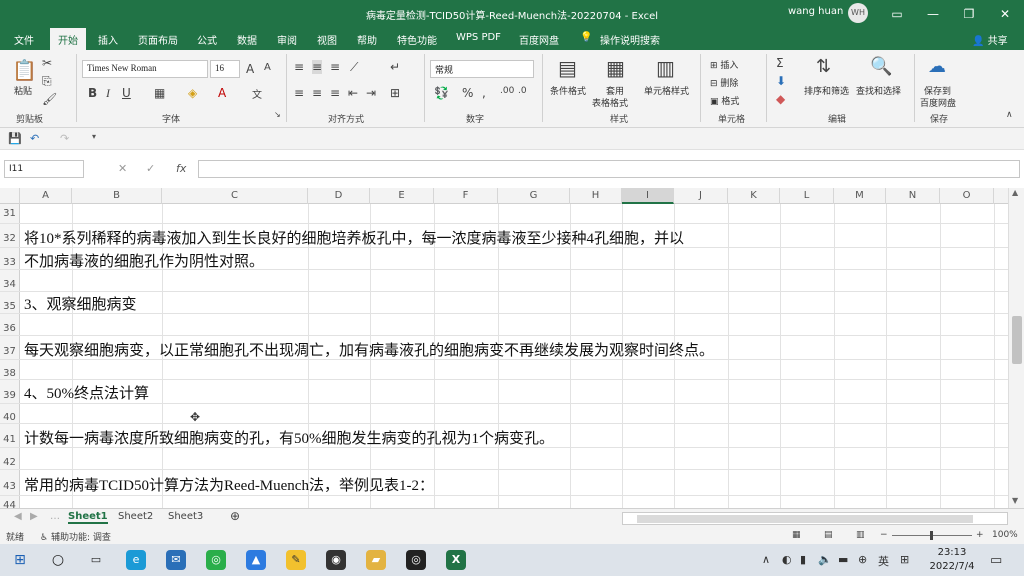 This screenshot has width=1024, height=576. What do you see at coordinates (229, 484) in the screenshot?
I see `cell-text: 常用的病毒TCID50计算方法为Reed-Muench法，举例见表1-2：` at bounding box center [229, 484].